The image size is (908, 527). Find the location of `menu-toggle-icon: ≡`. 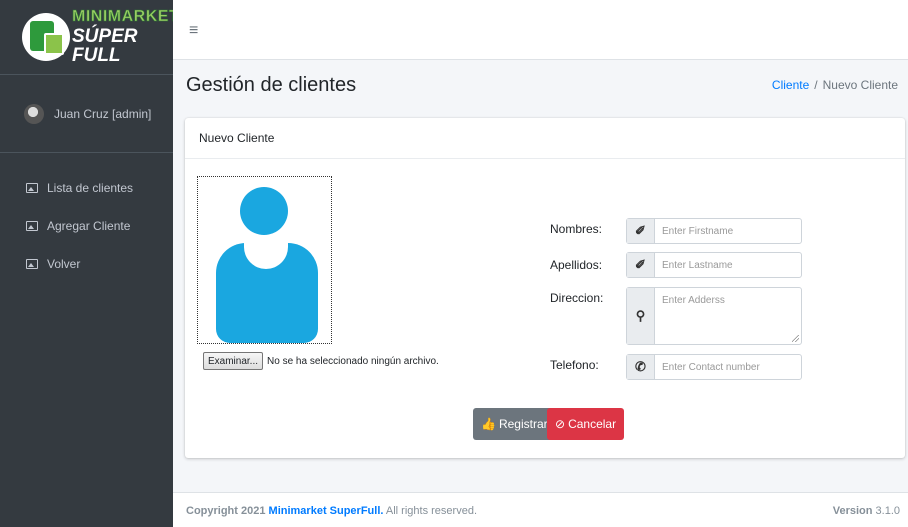

menu-toggle-icon: ≡ is located at coordinates (193, 31).